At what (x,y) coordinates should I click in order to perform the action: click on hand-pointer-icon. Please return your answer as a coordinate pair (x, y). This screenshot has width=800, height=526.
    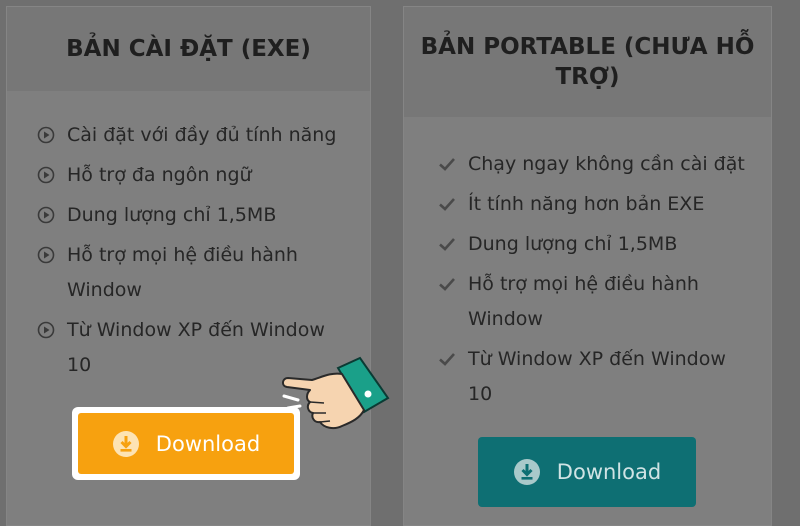
    Looking at the image, I should click on (336, 393).